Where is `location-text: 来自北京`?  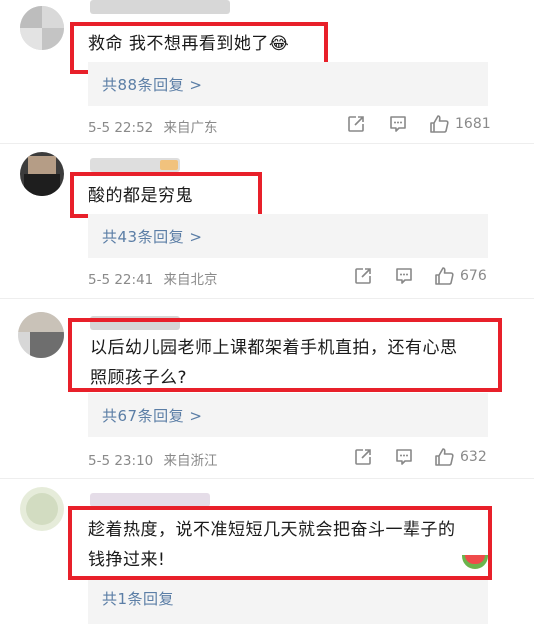
location-text: 来自北京 is located at coordinates (190, 280).